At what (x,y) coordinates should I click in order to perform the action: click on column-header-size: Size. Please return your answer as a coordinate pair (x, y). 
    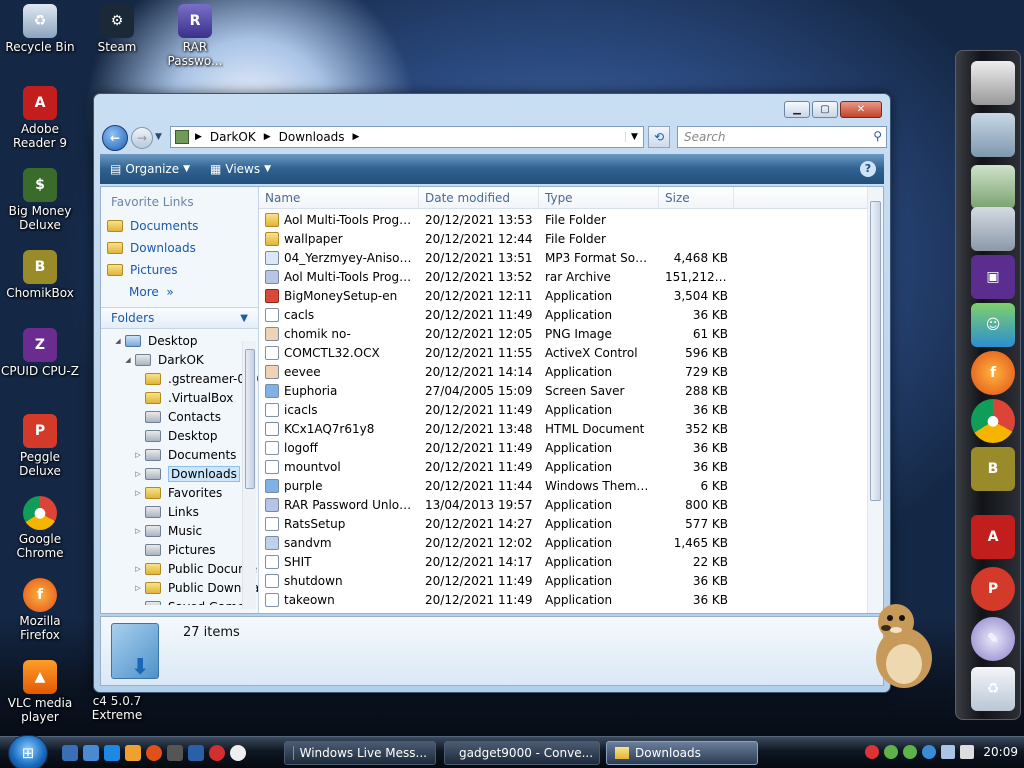
    Looking at the image, I should click on (696, 197).